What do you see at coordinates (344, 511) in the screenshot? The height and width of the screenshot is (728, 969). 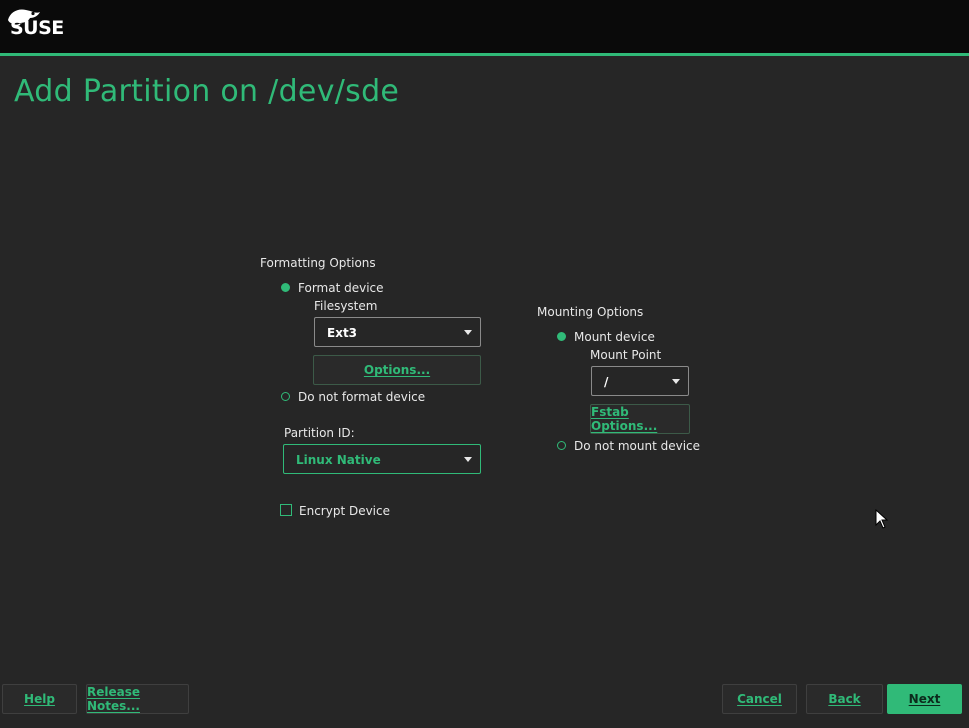 I see `encrypt-device-label: Encrypt Device` at bounding box center [344, 511].